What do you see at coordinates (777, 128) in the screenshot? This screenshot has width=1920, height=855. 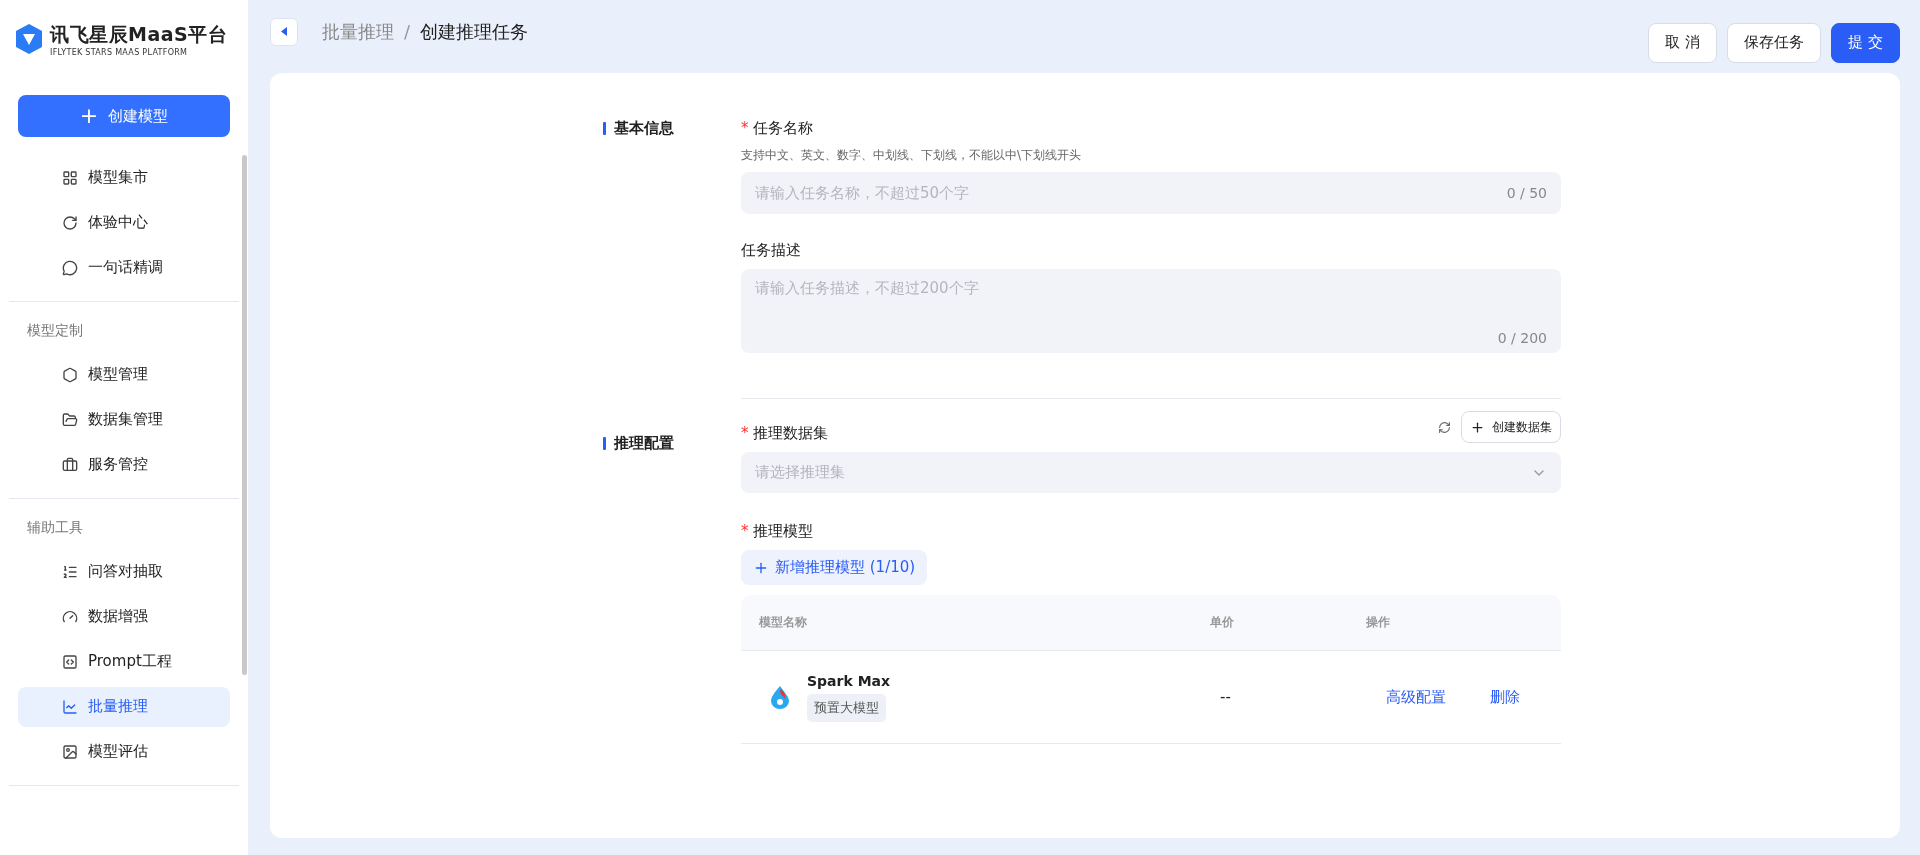 I see `field-label: * 任务名称` at bounding box center [777, 128].